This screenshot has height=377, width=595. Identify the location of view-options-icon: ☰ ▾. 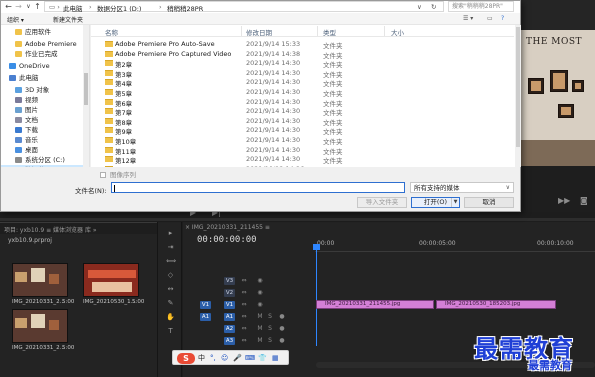
(468, 18).